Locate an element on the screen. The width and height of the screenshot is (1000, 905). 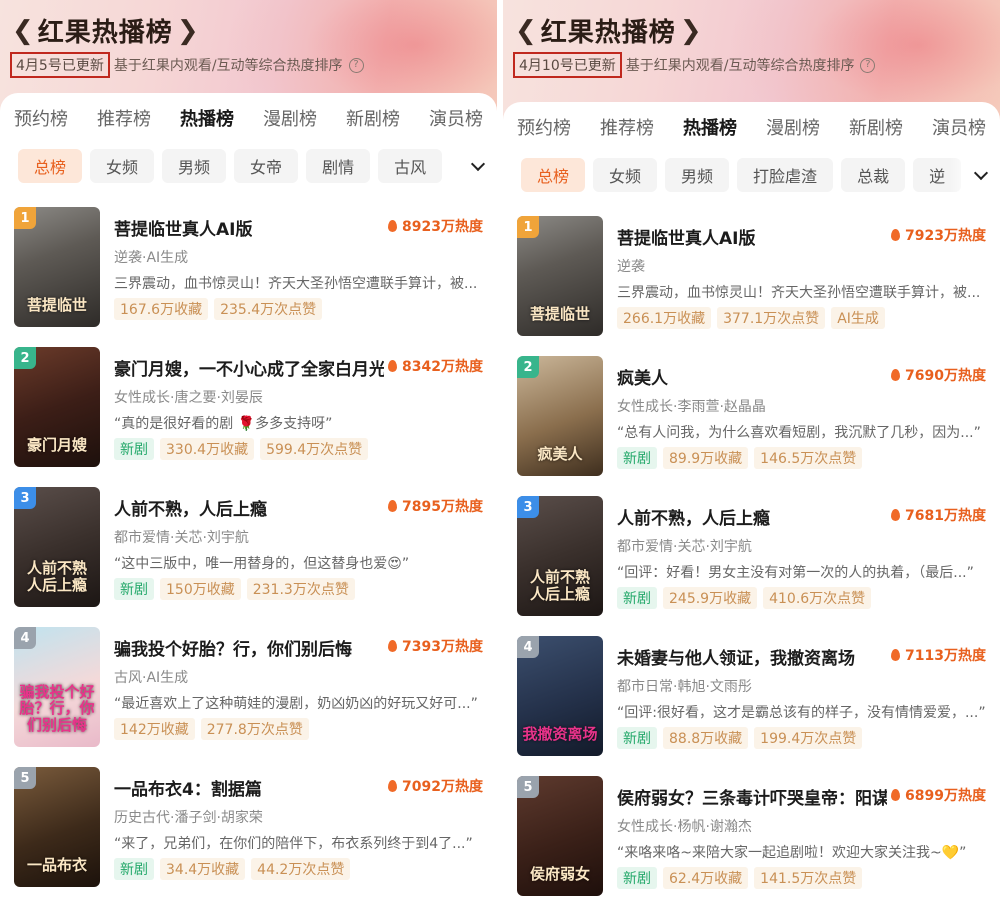
heat-score: 7690万热度 is located at coordinates (938, 375).